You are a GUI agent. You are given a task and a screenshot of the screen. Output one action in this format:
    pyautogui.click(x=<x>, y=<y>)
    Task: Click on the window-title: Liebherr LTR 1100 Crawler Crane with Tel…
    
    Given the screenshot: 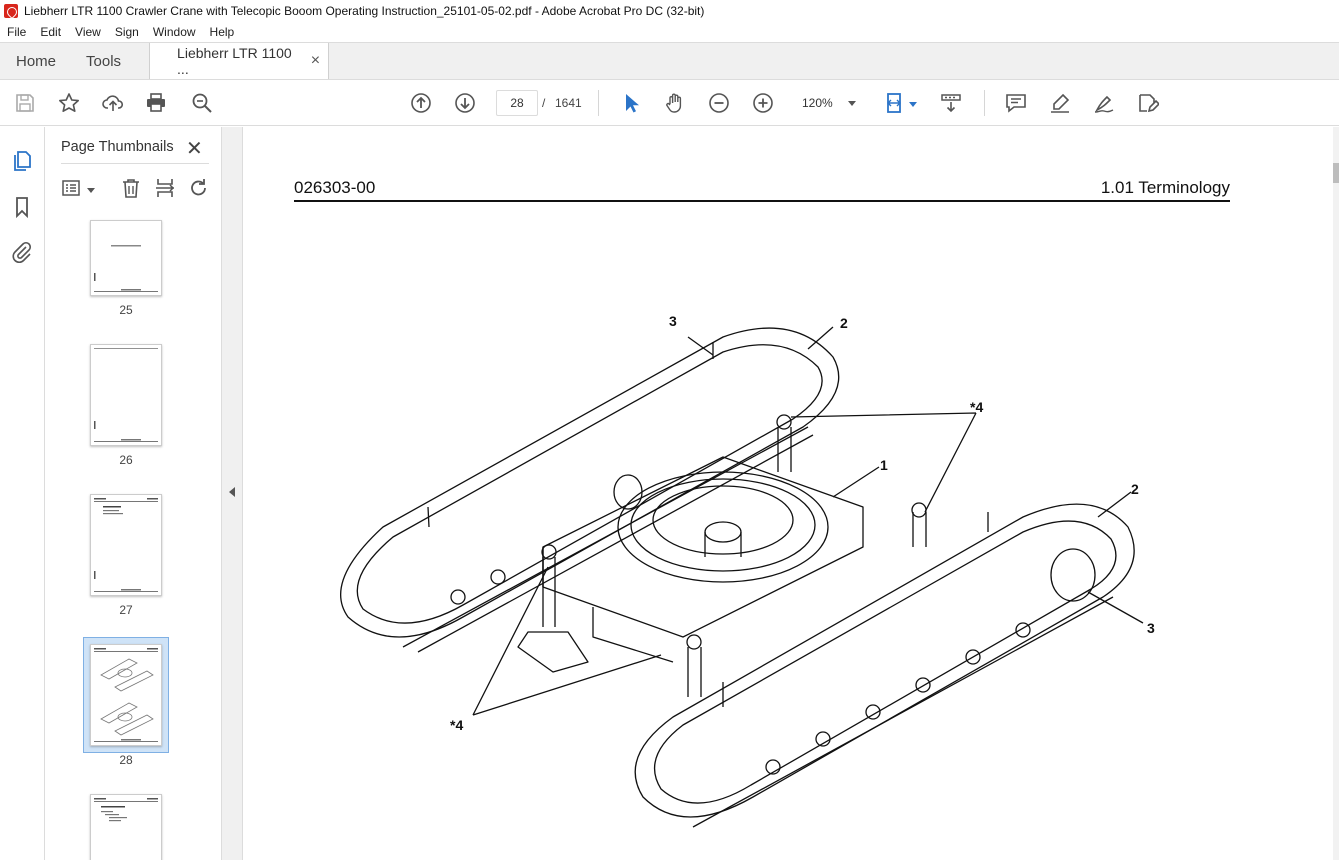 What is the action you would take?
    pyautogui.click(x=364, y=11)
    